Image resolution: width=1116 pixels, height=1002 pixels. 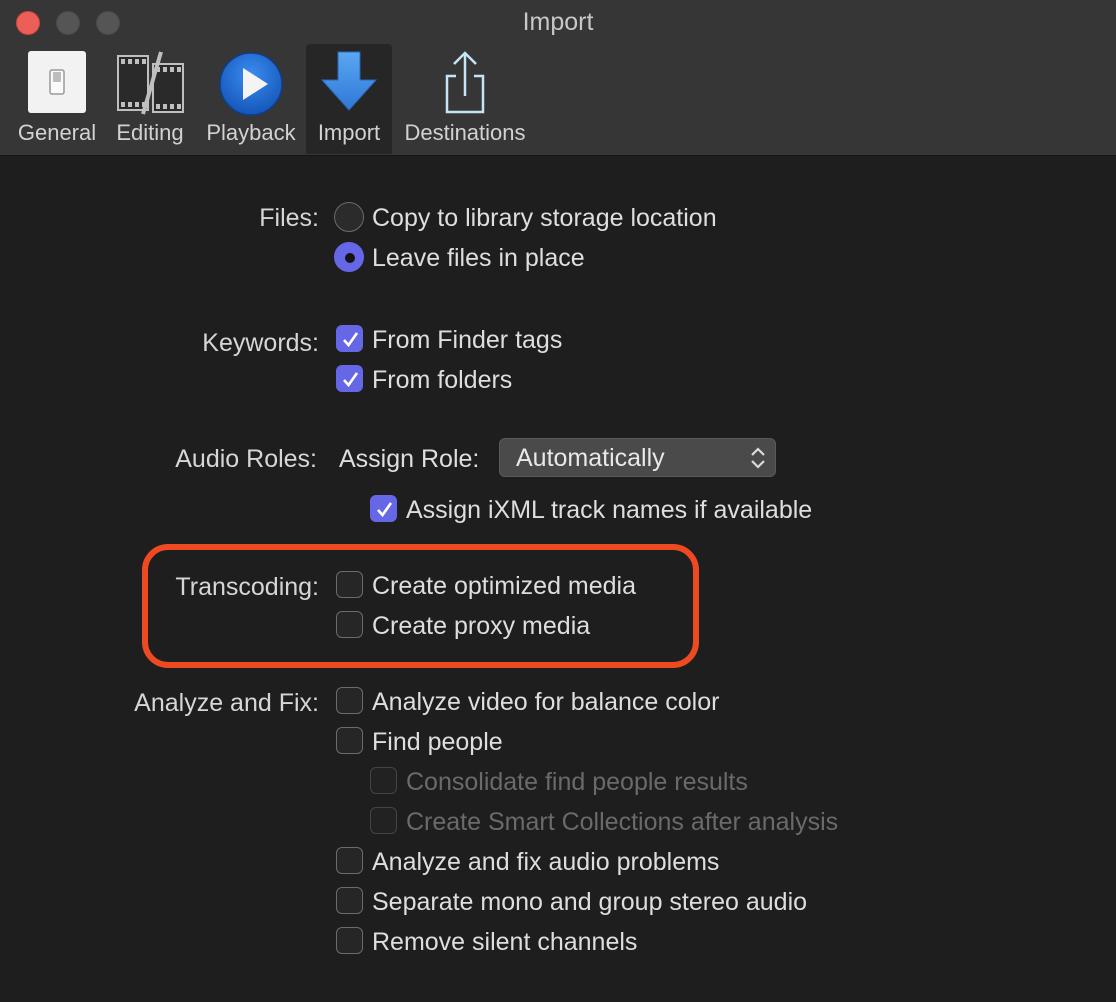 I want to click on option-label-from-folders: From folders, so click(x=442, y=380).